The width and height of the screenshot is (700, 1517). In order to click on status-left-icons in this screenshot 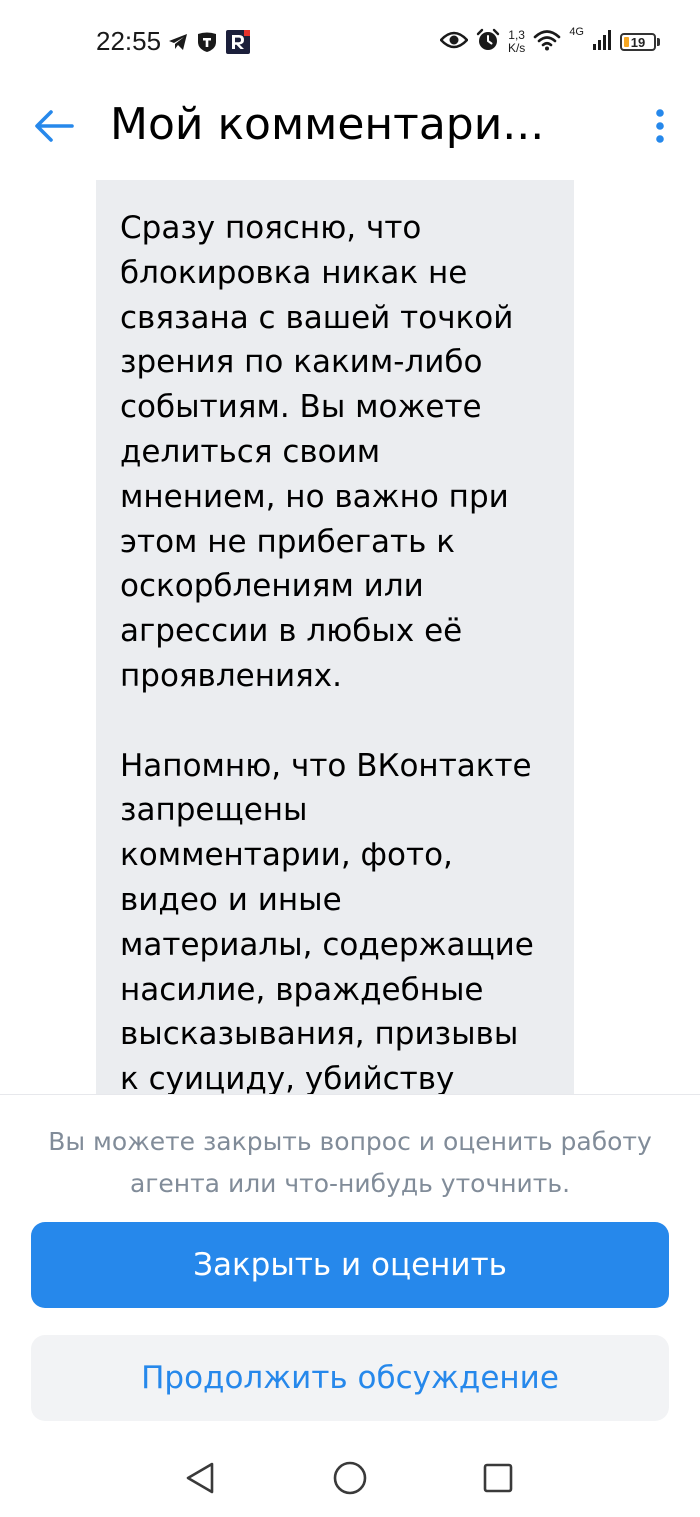, I will do `click(209, 44)`.